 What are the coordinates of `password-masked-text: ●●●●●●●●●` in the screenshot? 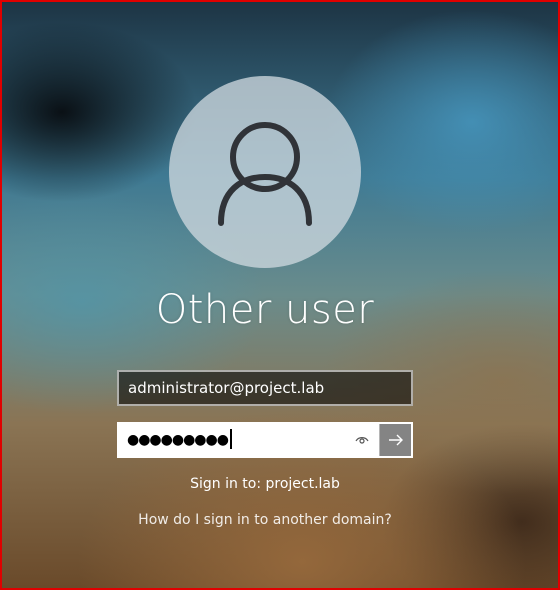 It's located at (178, 440).